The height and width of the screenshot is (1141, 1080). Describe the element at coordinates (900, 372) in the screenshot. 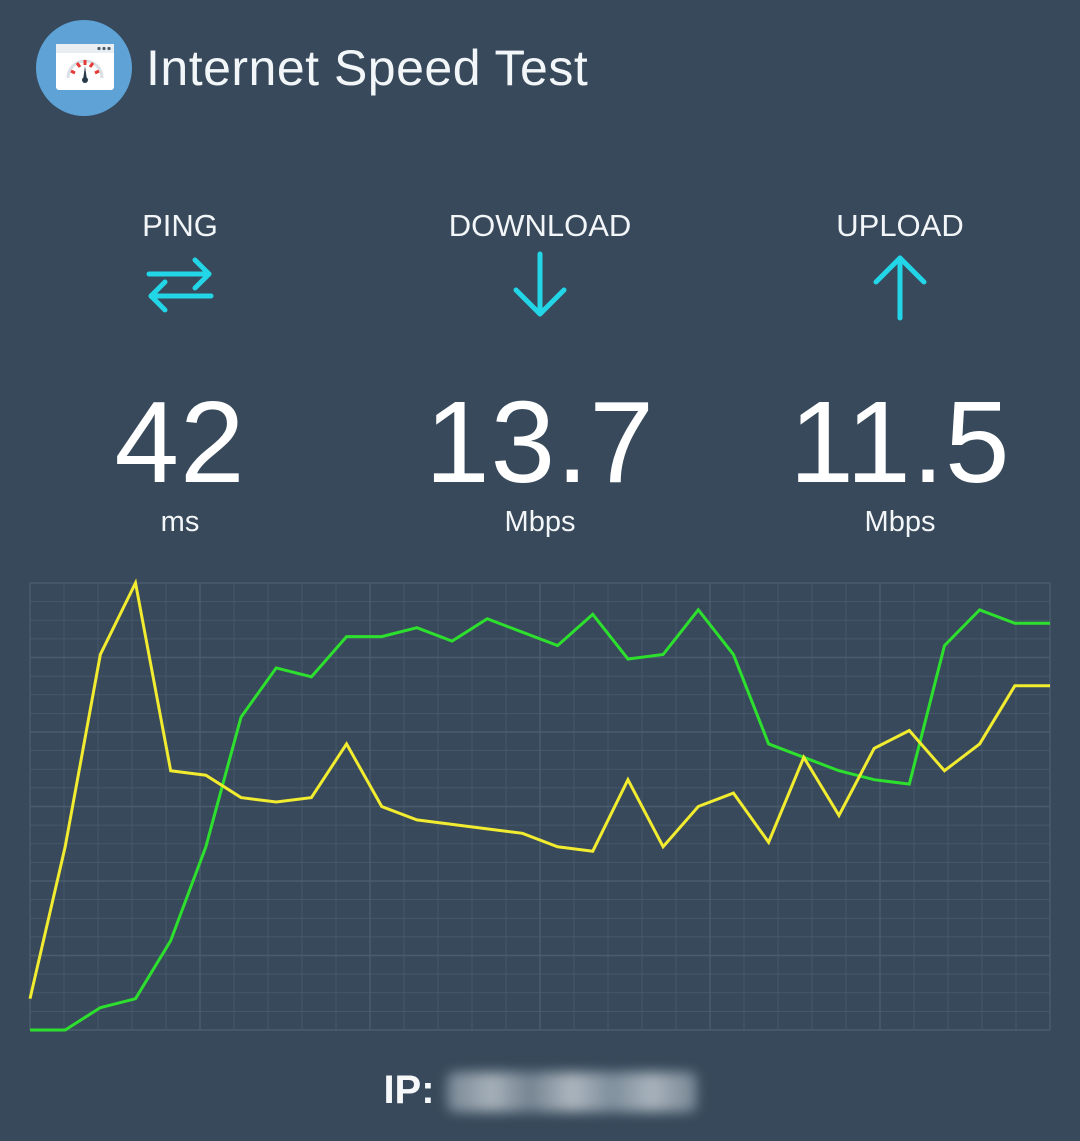

I see `upload-metric: UPLOAD 11.5 Mbps` at that location.